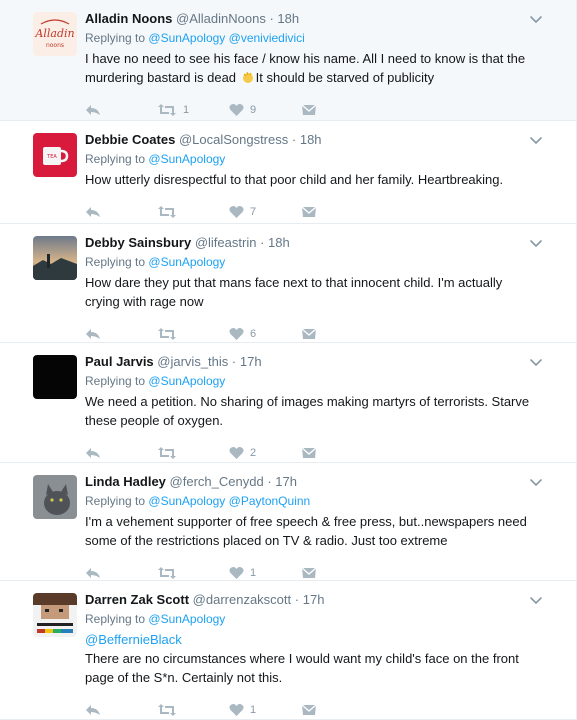 The image size is (577, 720). Describe the element at coordinates (242, 599) in the screenshot. I see `username: @darrenzakscott` at that location.